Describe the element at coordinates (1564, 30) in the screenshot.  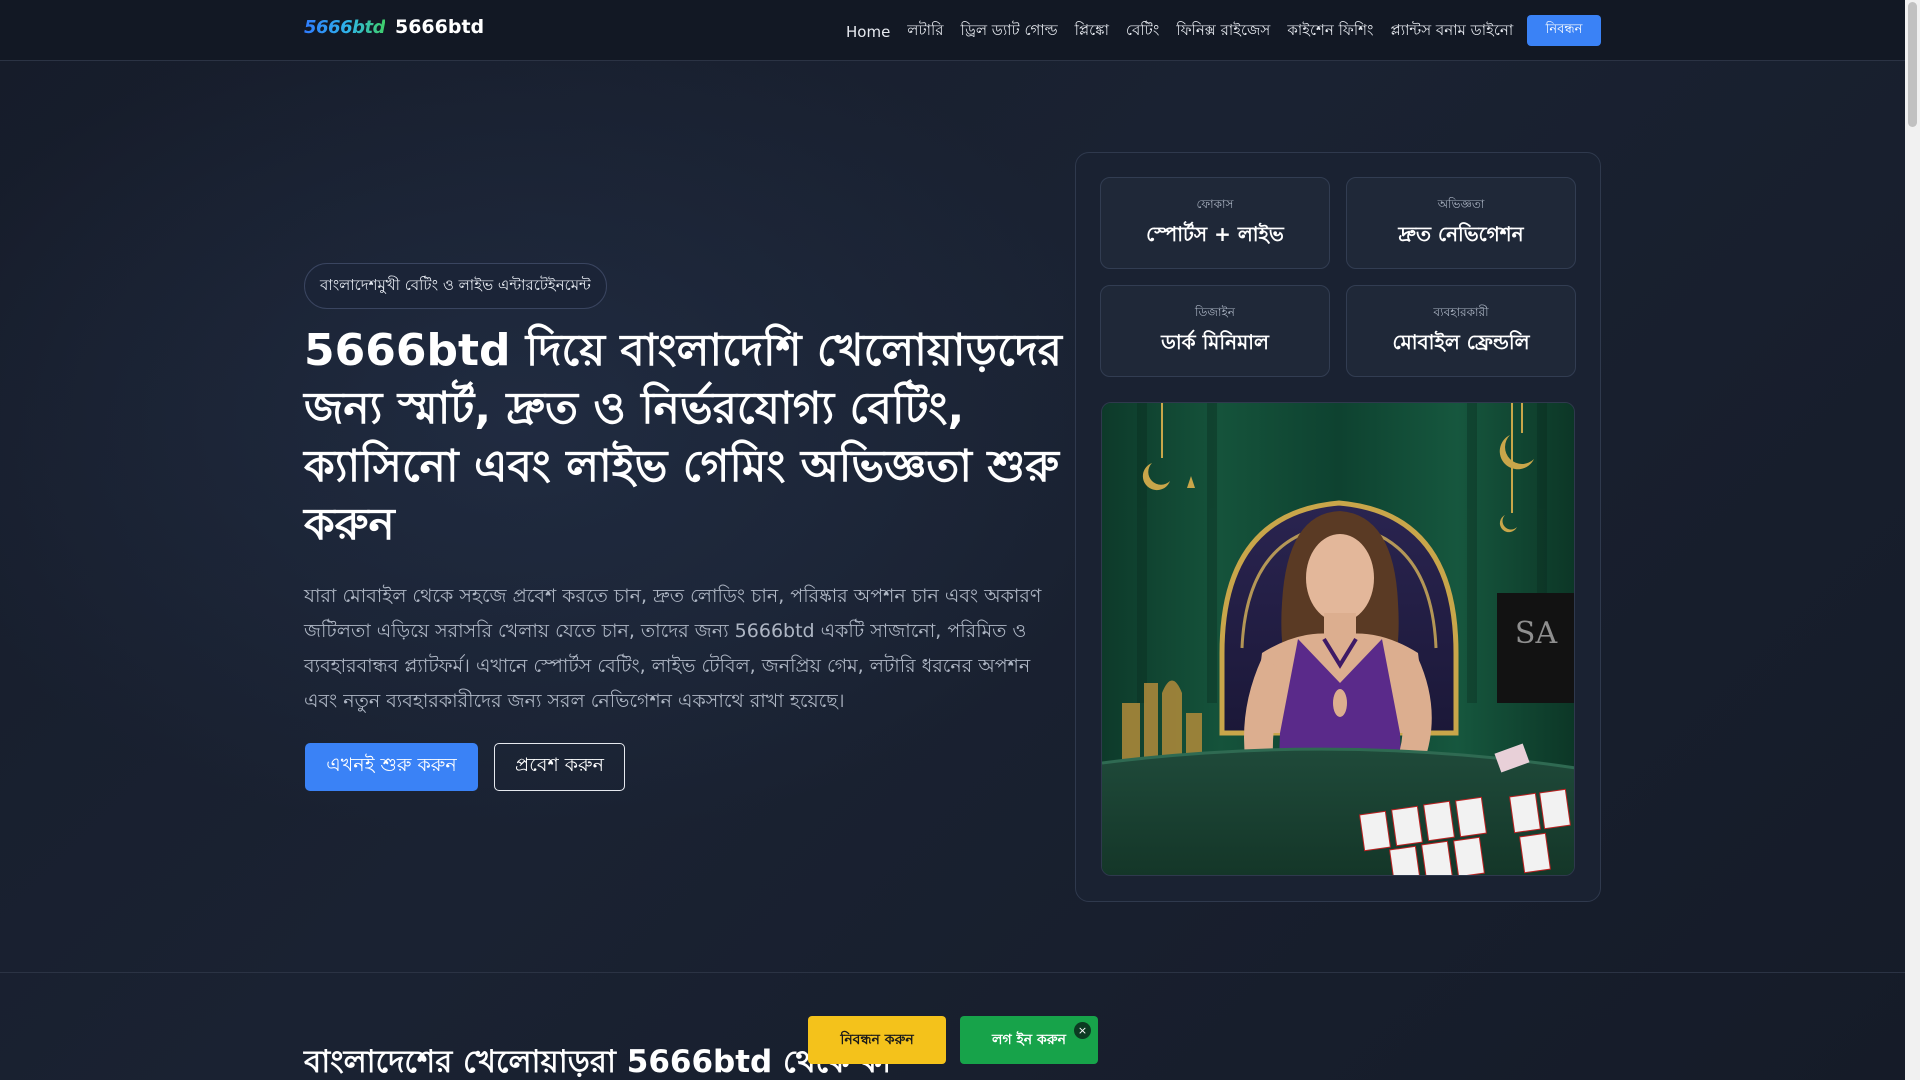
I see `header-register-button: নিবন্ধন` at that location.